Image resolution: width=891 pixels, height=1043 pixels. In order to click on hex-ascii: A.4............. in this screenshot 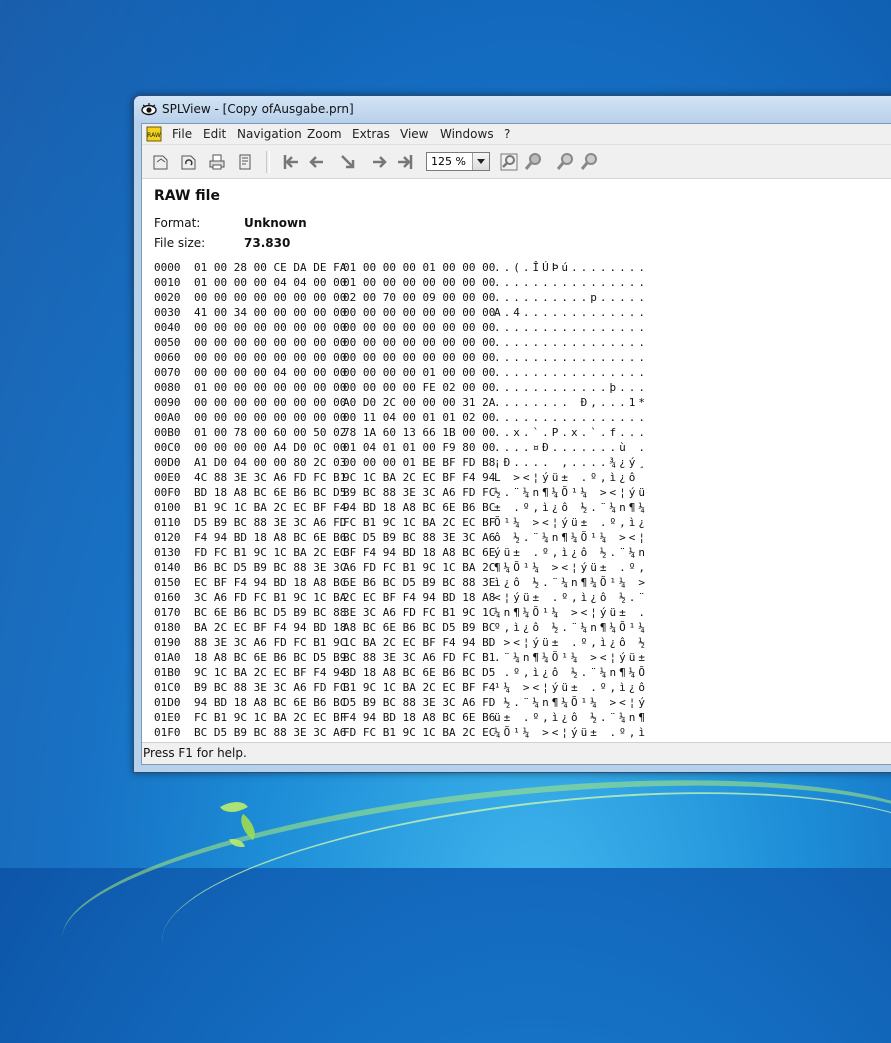, I will do `click(571, 312)`.